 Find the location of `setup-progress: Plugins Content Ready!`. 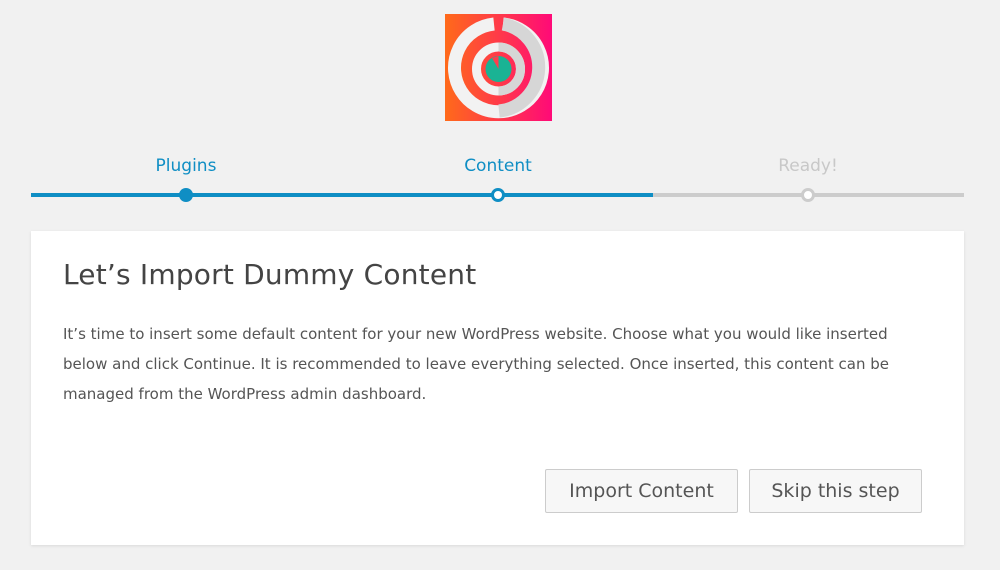

setup-progress: Plugins Content Ready! is located at coordinates (497, 180).